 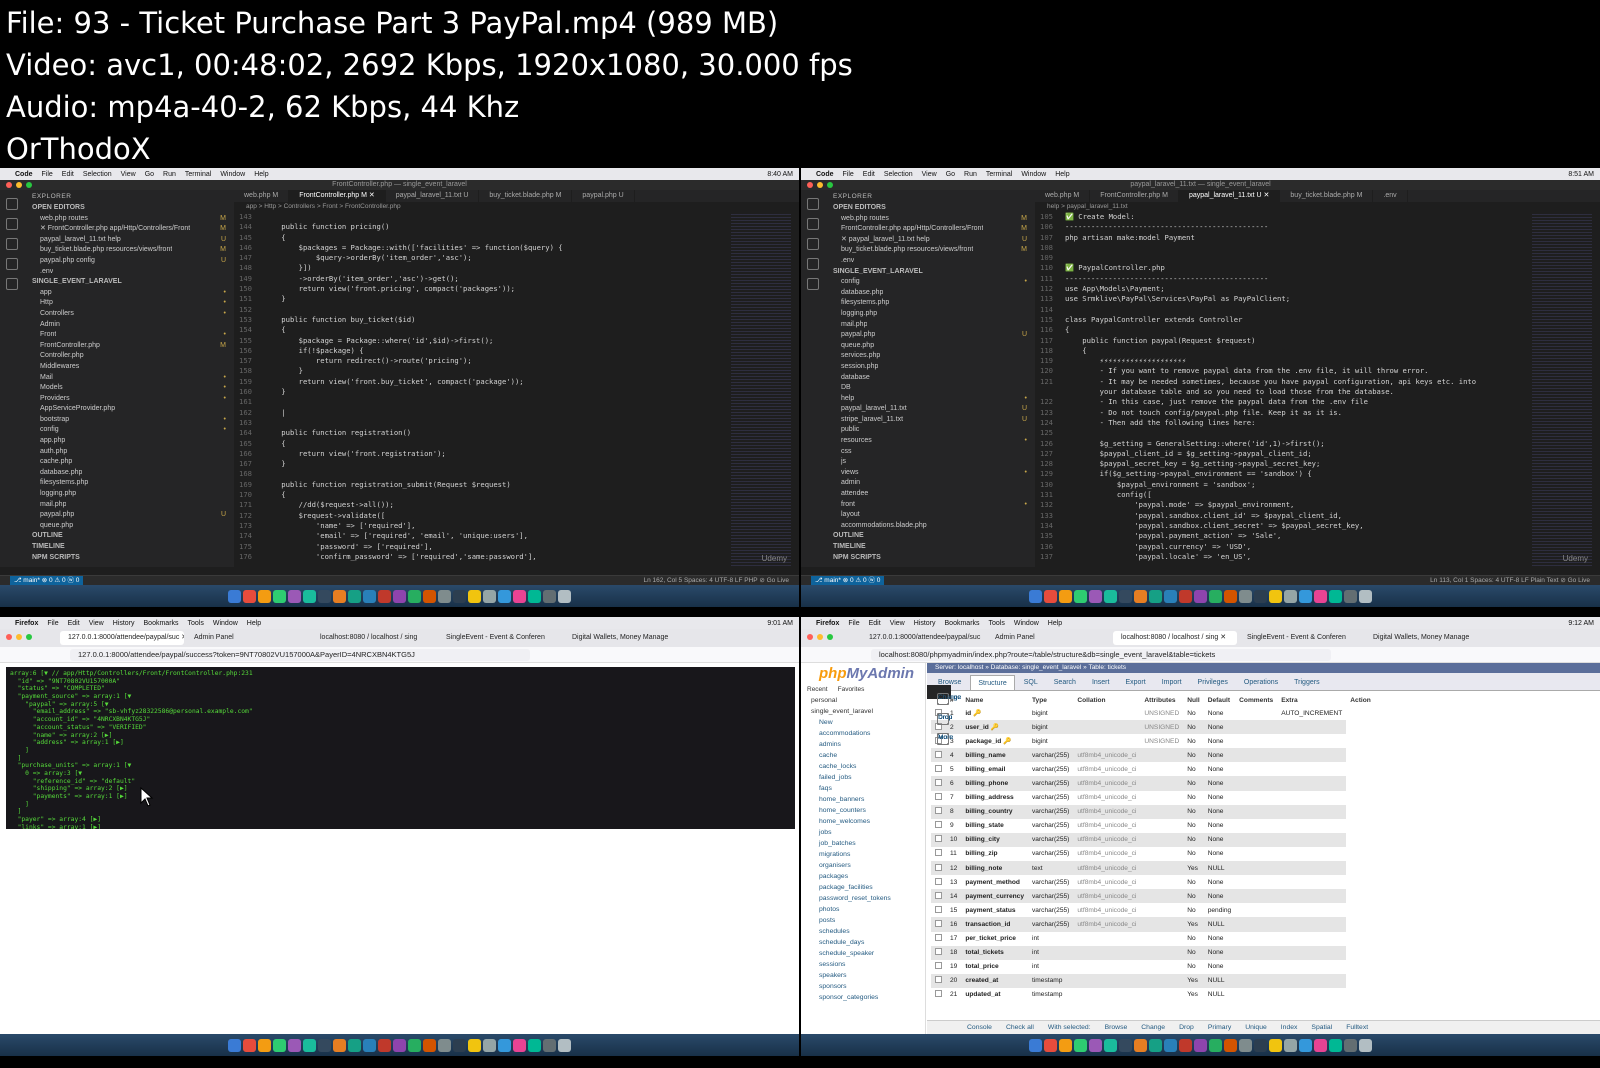 I want to click on sidebar-table-item: migrations, so click(x=863, y=854).